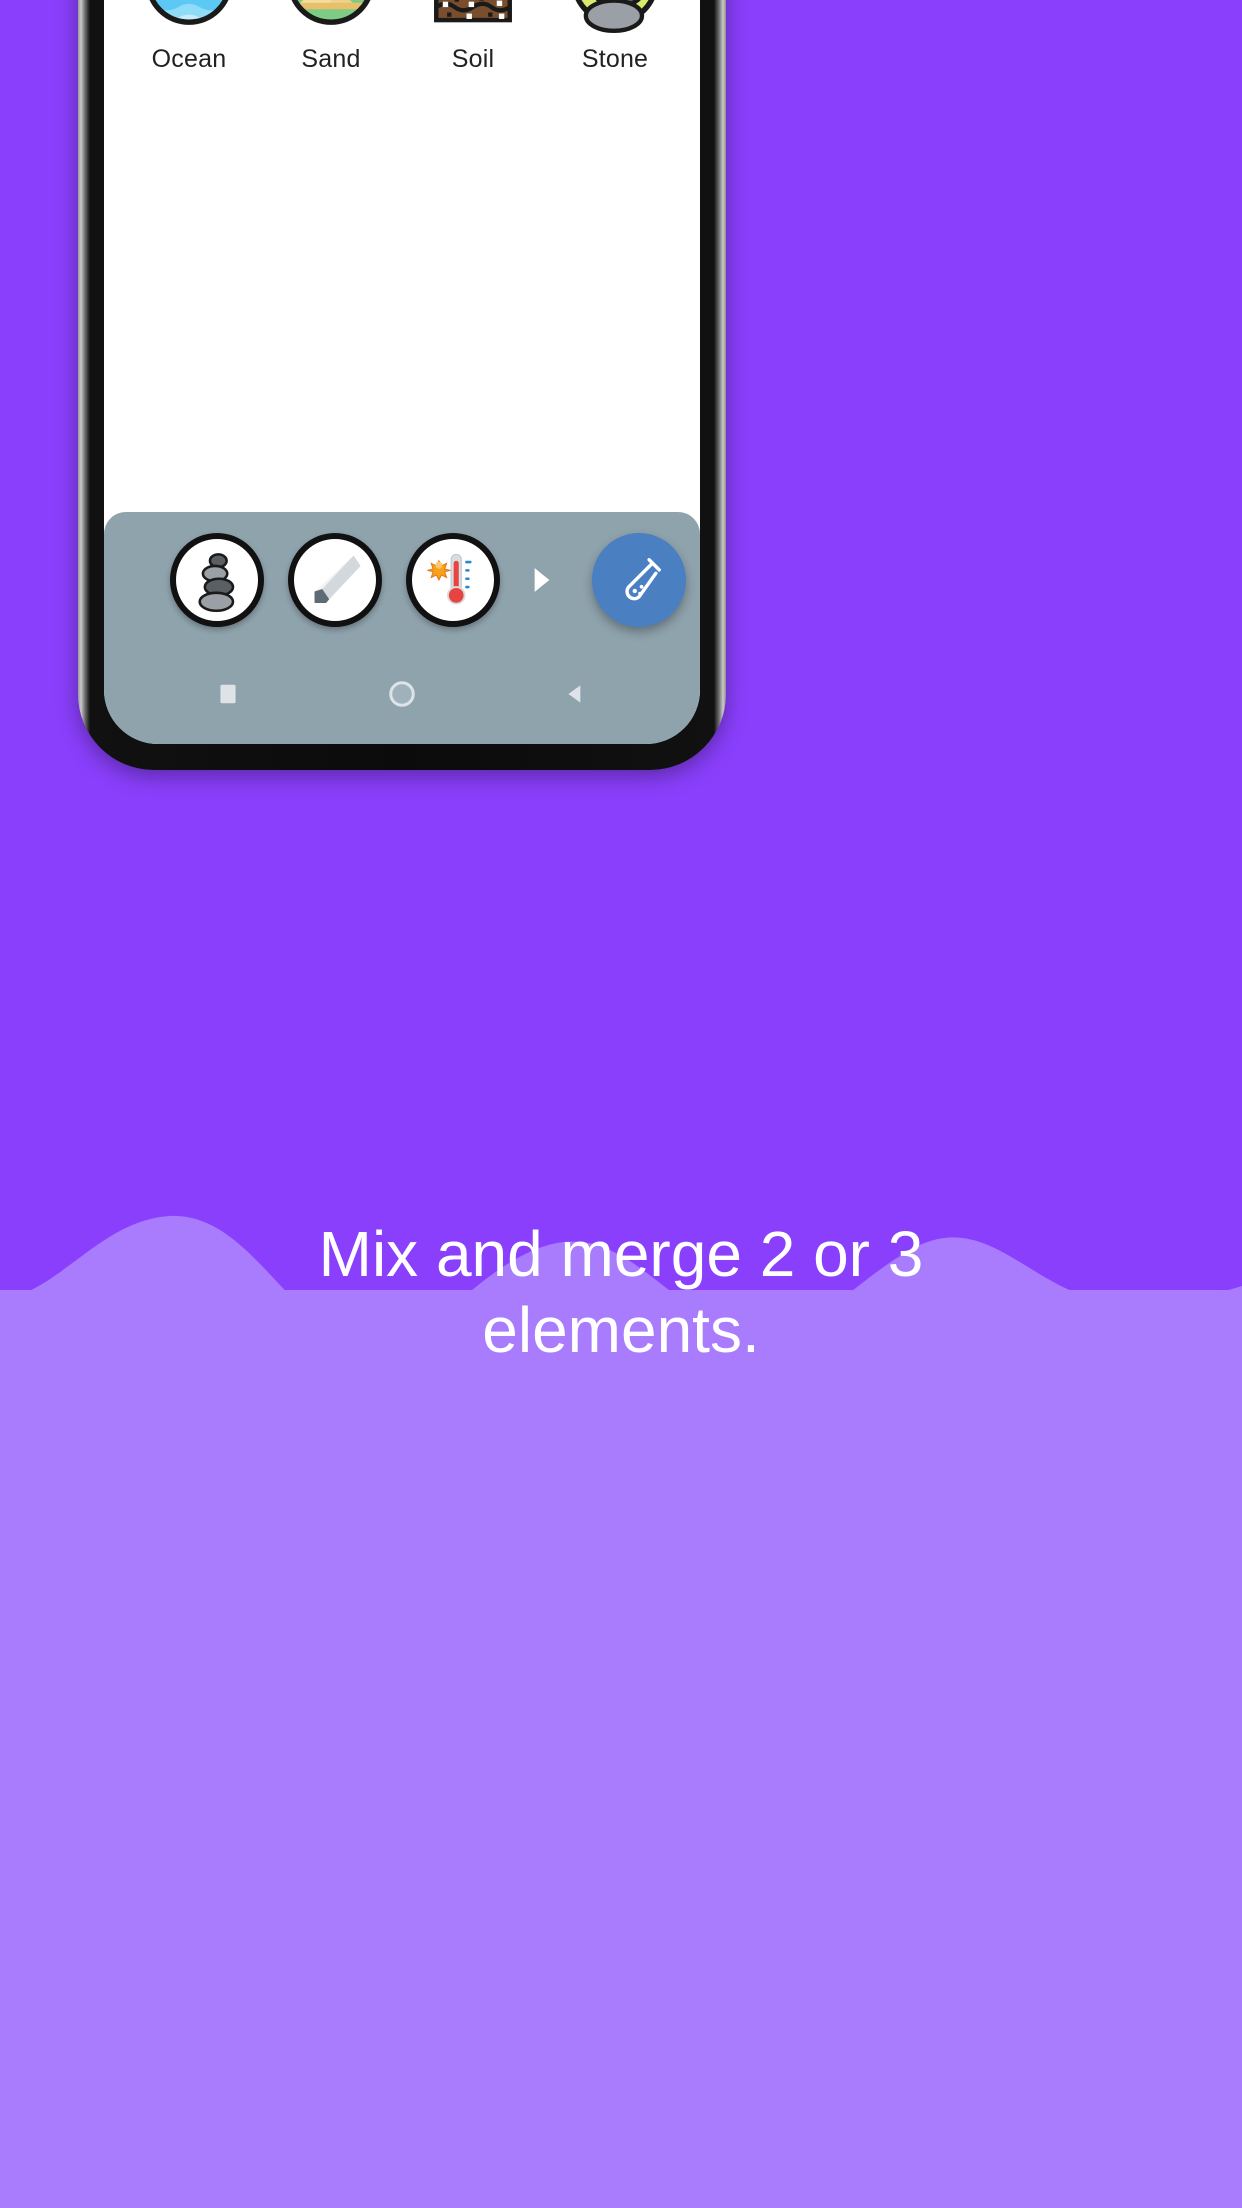 The image size is (1242, 2208). Describe the element at coordinates (621, 1330) in the screenshot. I see `caption-line-2: elements.` at that location.